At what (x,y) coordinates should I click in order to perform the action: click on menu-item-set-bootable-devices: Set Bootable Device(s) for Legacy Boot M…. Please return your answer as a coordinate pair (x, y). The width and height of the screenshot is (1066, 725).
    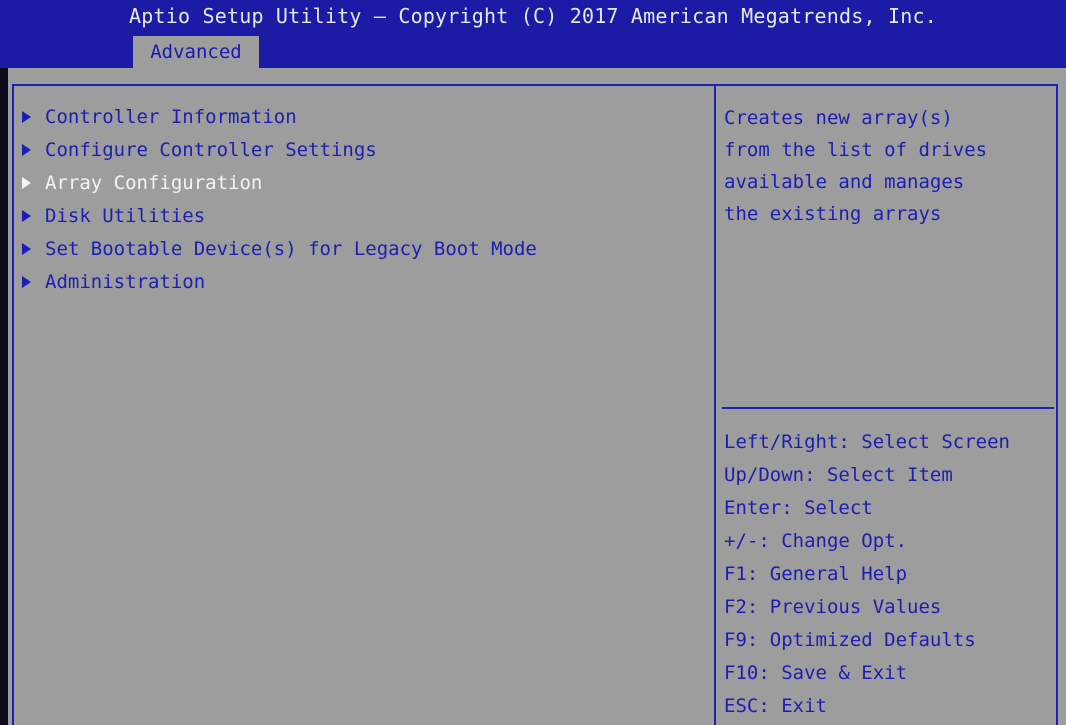
    Looking at the image, I should click on (279, 248).